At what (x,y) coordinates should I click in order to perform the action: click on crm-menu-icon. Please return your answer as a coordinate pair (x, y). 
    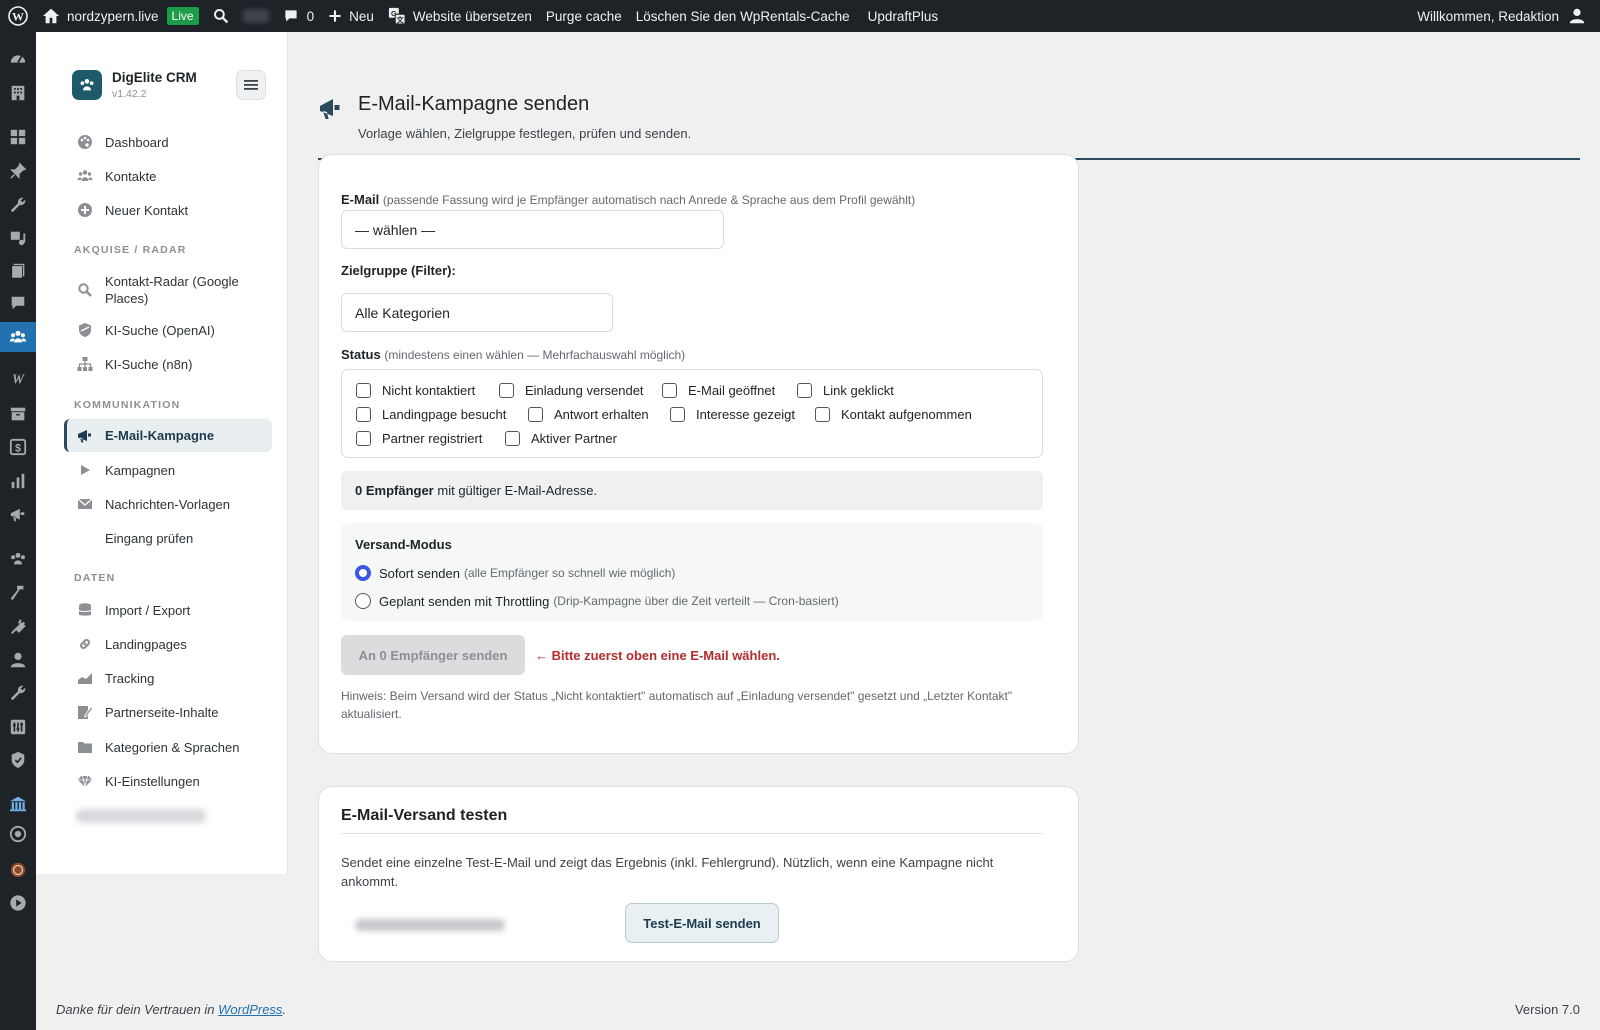
    Looking at the image, I should click on (18, 337).